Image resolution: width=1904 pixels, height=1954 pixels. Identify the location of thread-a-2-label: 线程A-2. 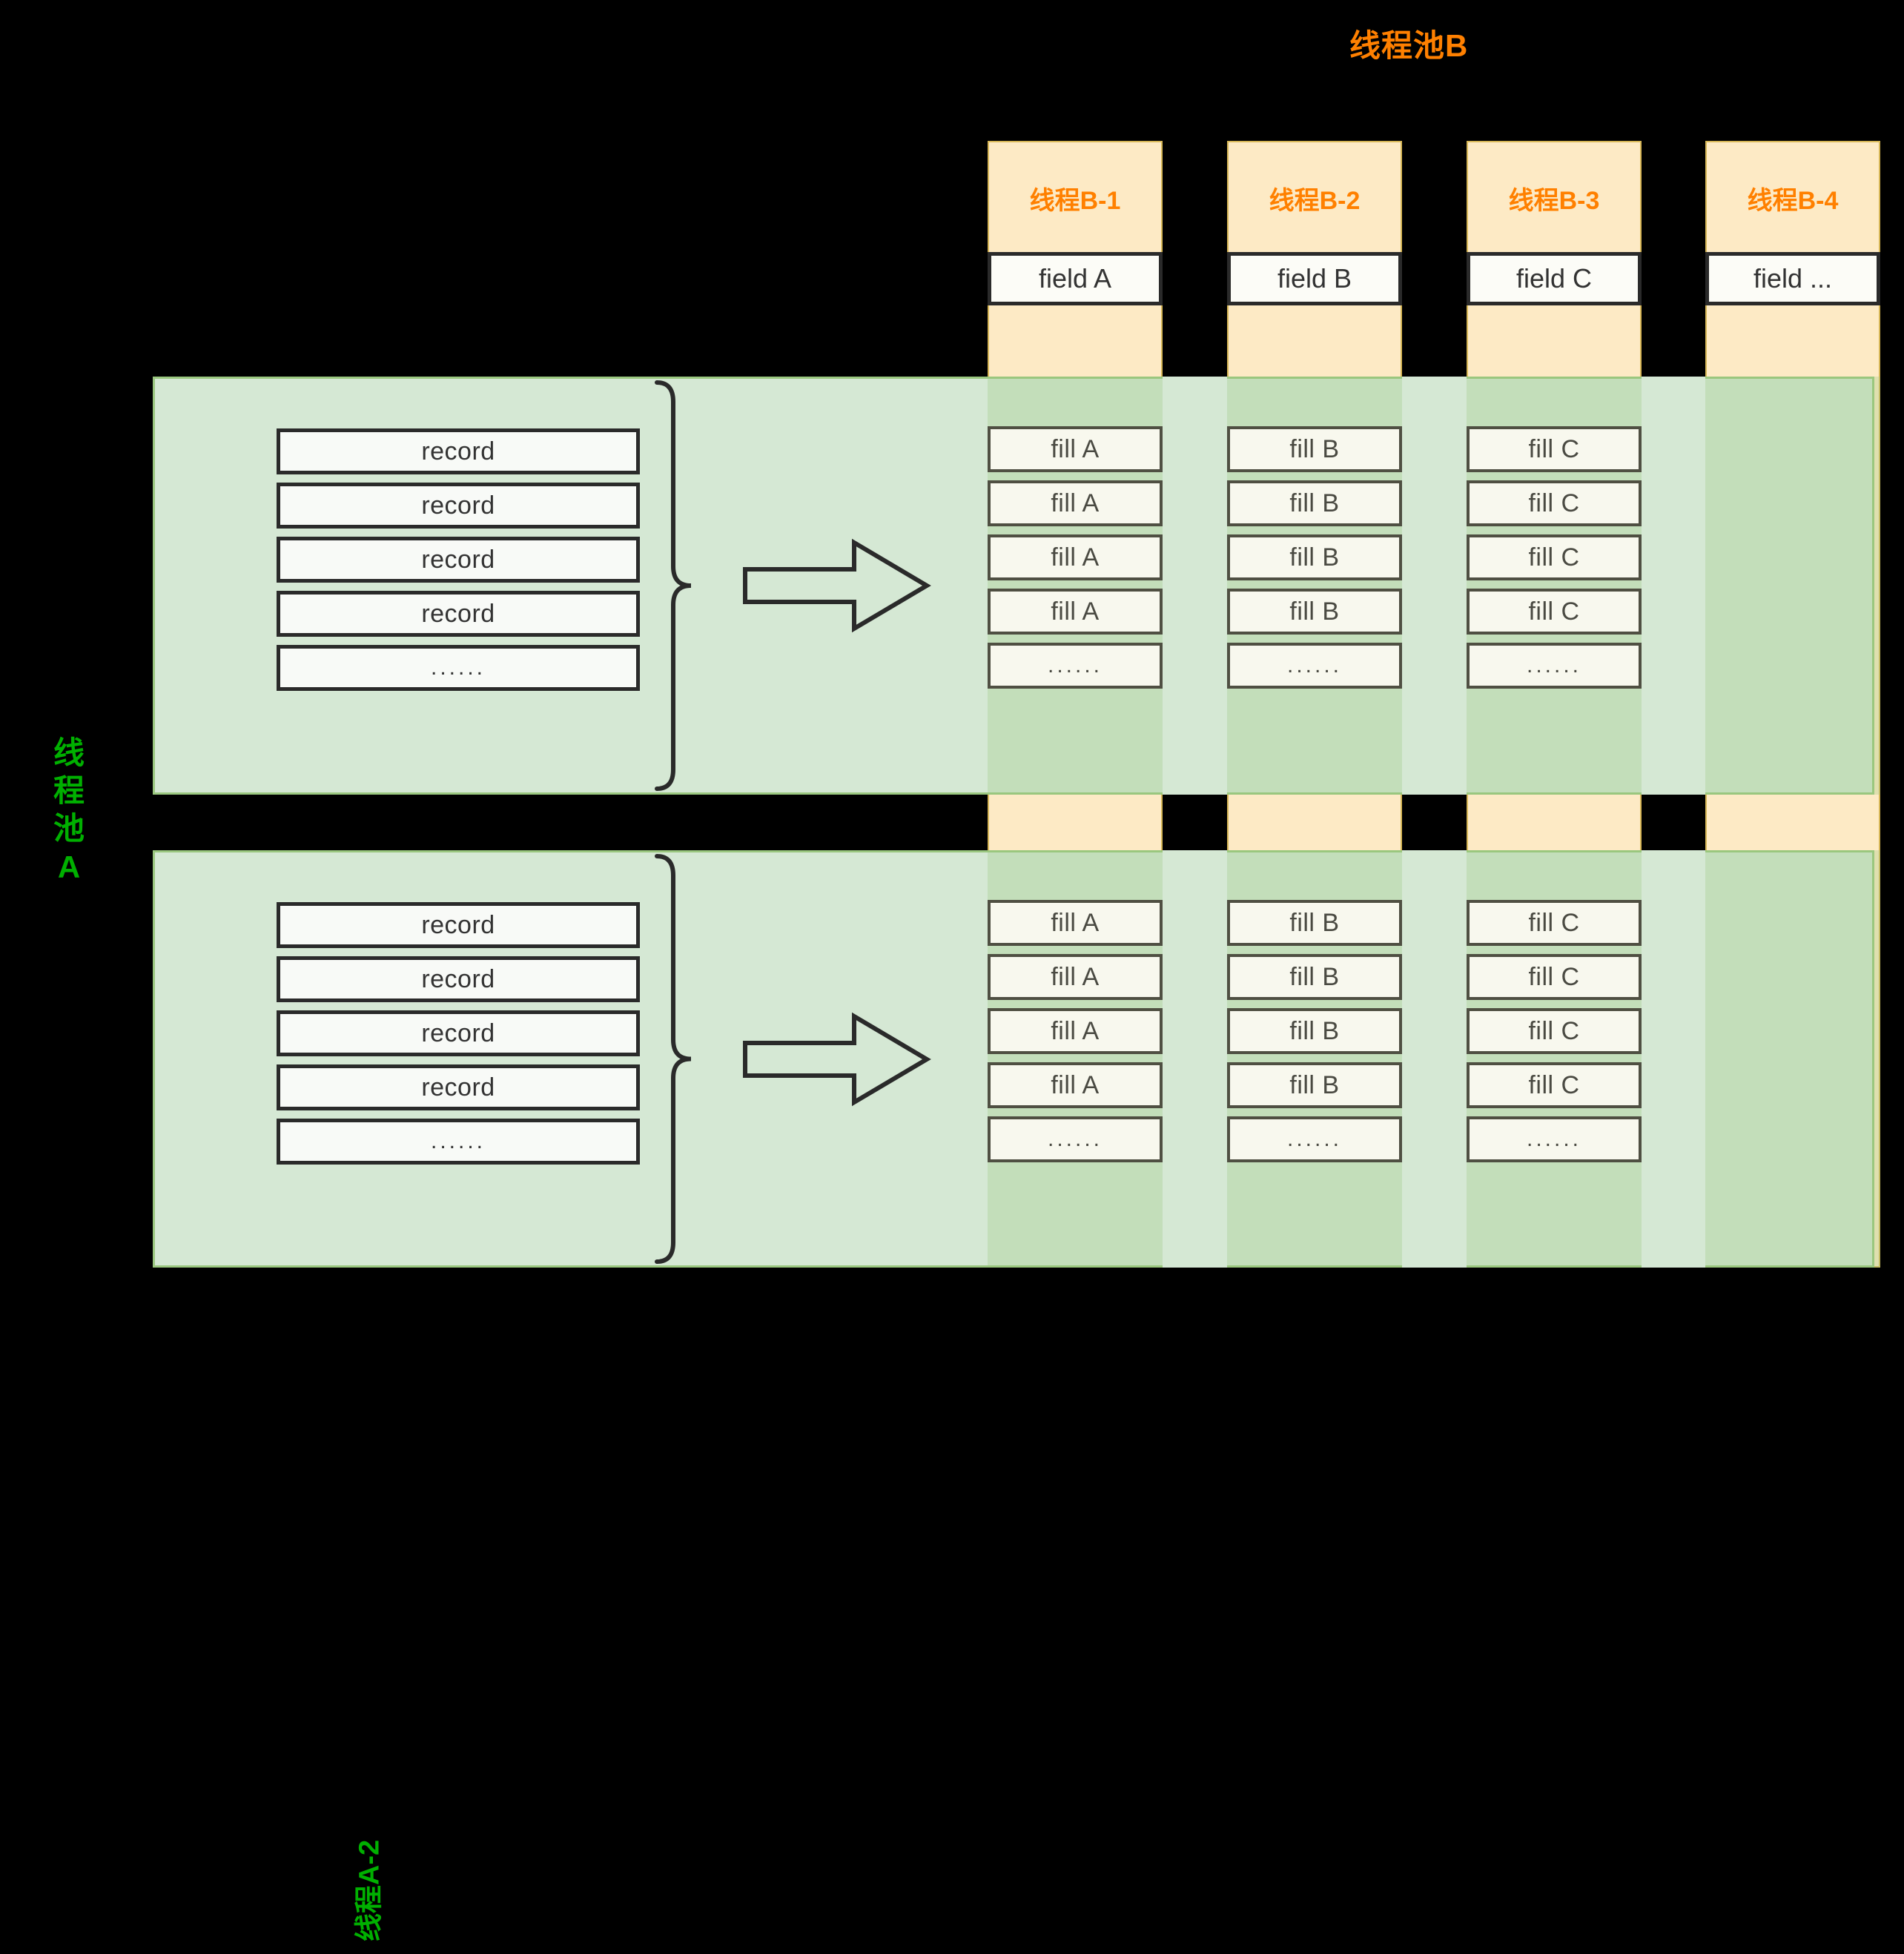
(370, 1890).